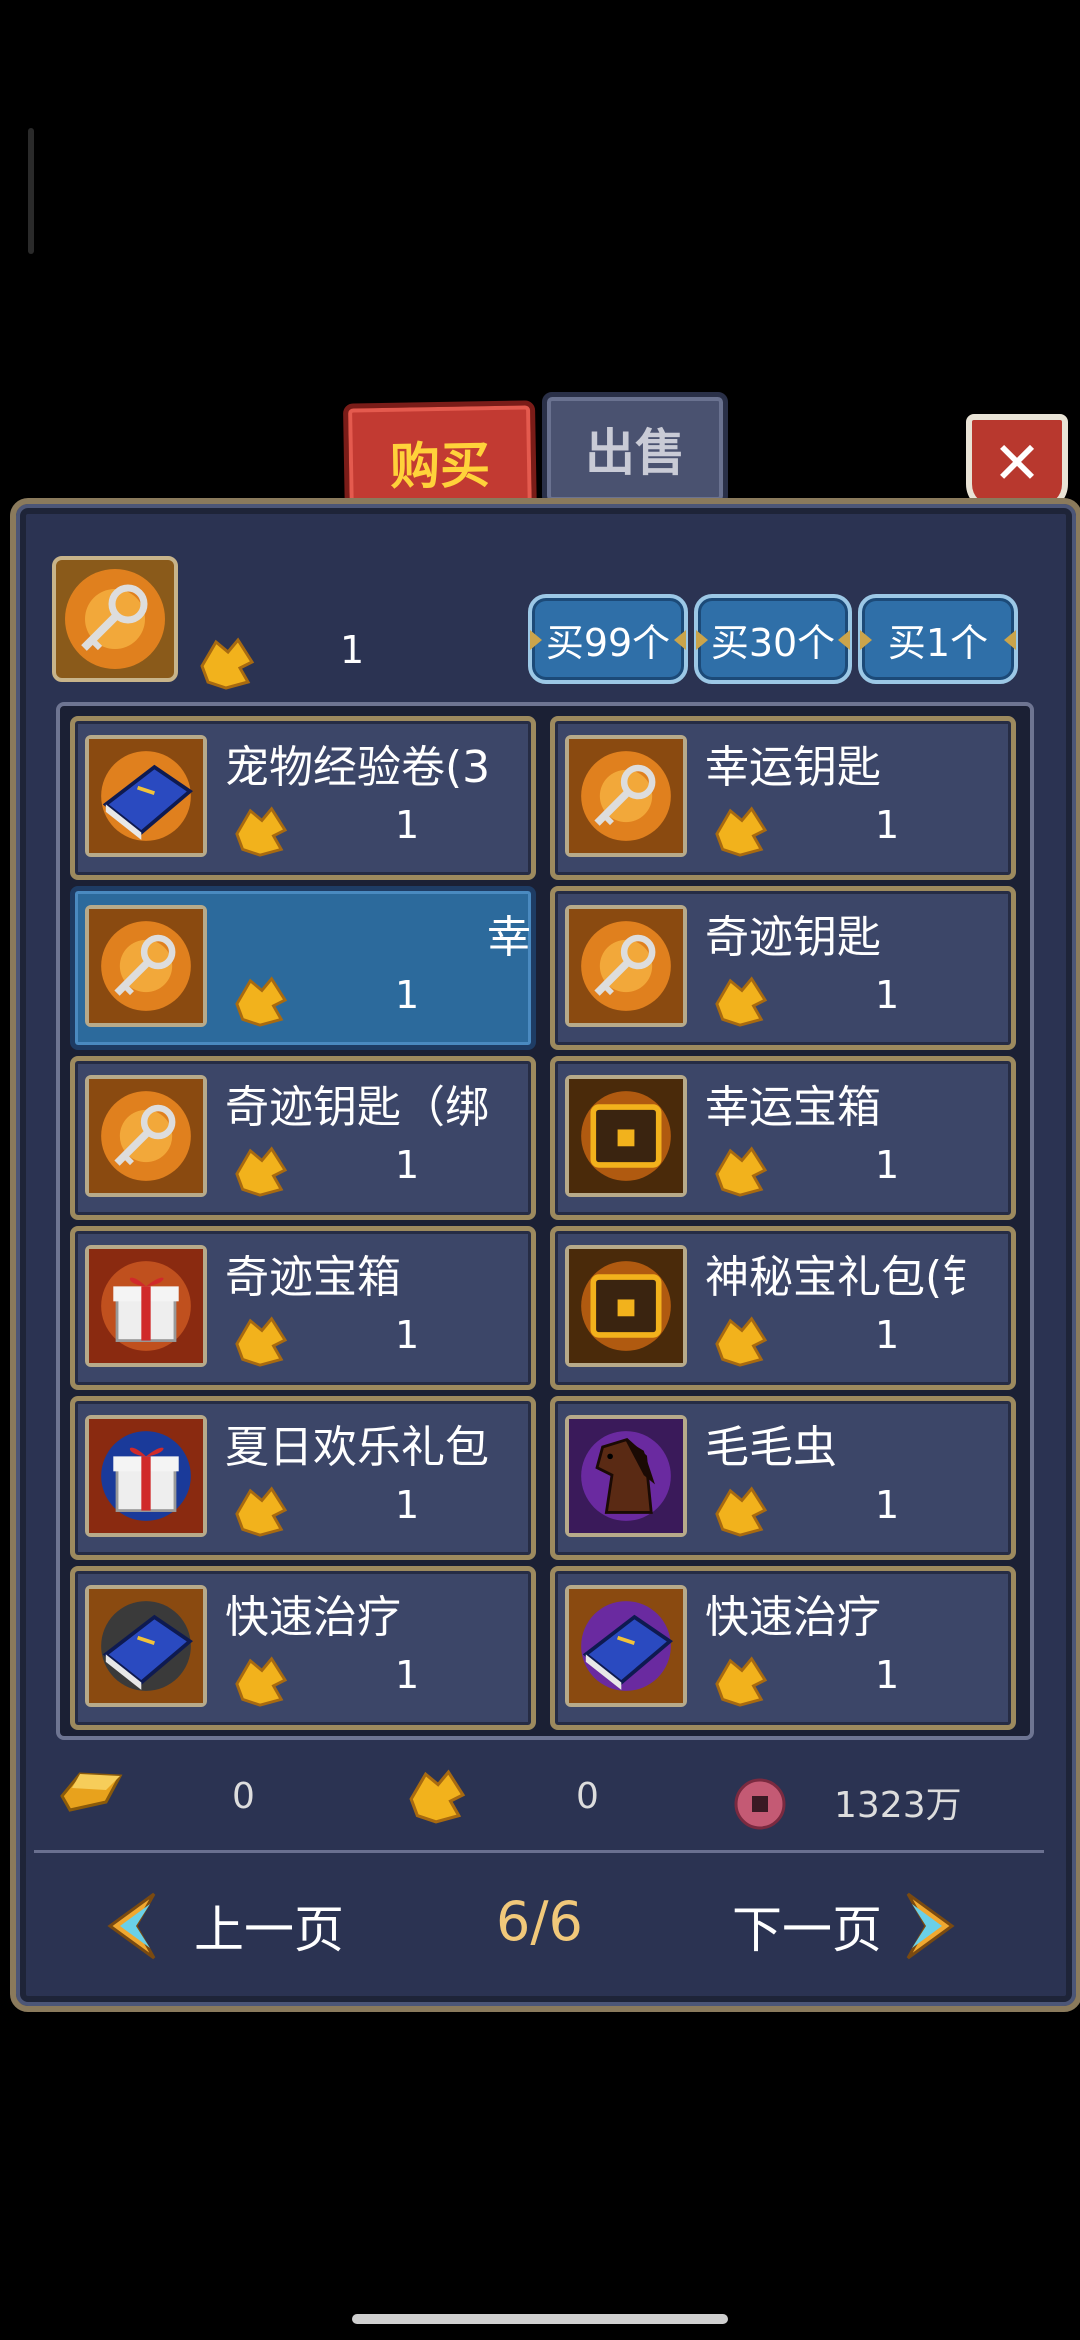 This screenshot has height=2340, width=1080. I want to click on item-card: 幸1, so click(303, 968).